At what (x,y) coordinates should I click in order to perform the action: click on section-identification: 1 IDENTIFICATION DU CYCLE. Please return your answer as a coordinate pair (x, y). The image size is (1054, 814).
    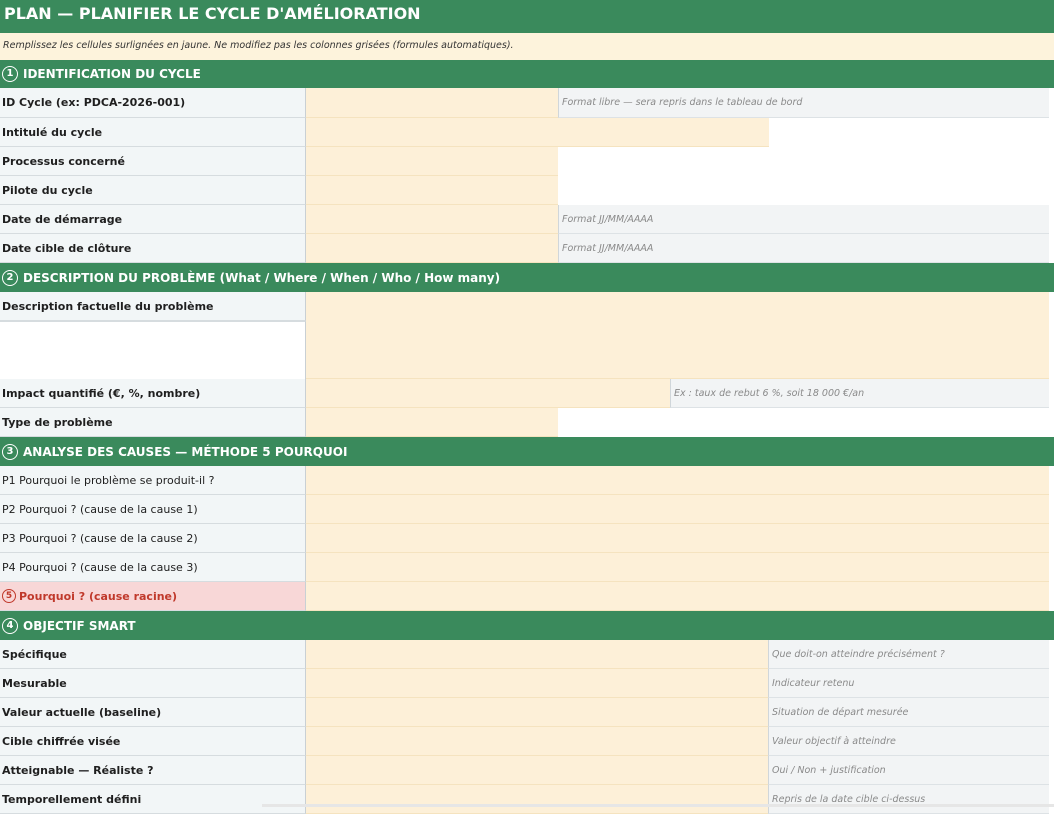
    Looking at the image, I should click on (527, 74).